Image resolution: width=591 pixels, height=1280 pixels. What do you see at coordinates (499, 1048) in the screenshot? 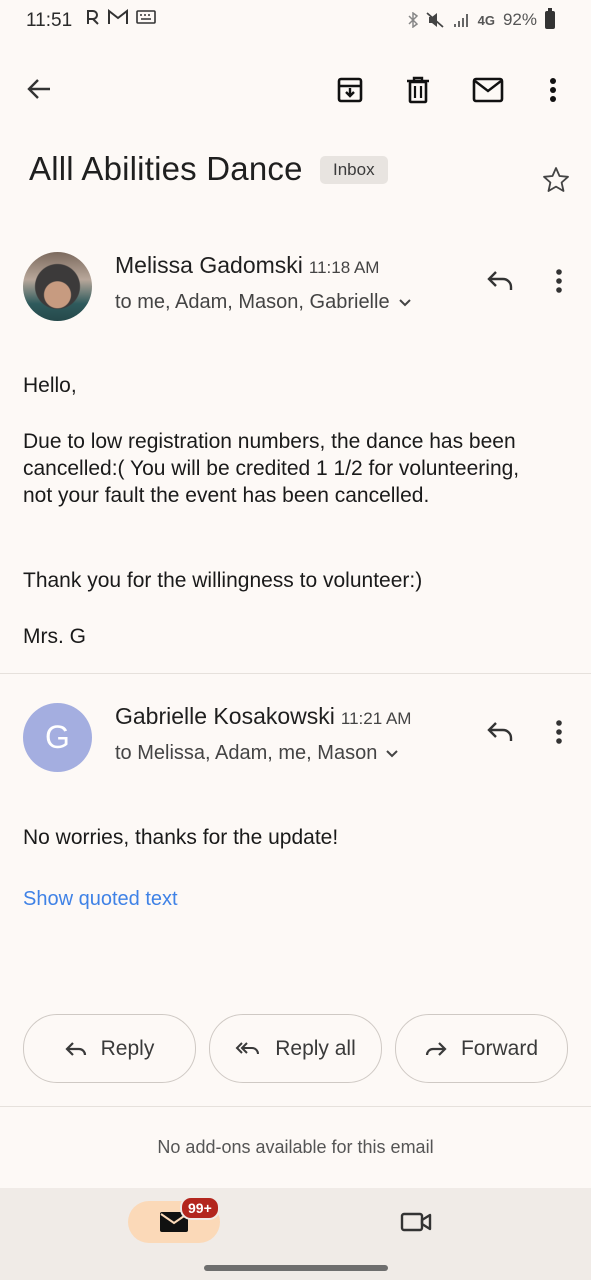
I see `forward-label: Forward` at bounding box center [499, 1048].